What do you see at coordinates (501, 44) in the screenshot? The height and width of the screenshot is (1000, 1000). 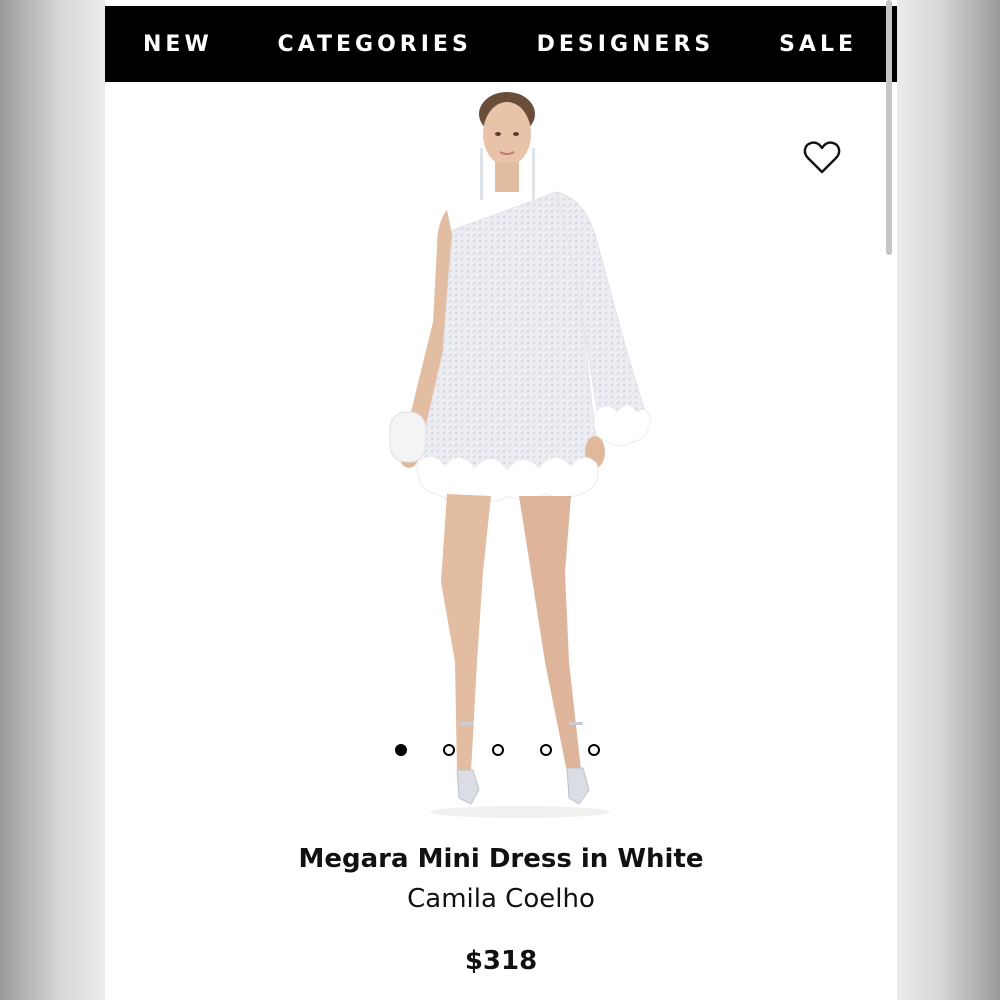 I see `top-nav: NEW CATEGORIES DESIGNERS SALE` at bounding box center [501, 44].